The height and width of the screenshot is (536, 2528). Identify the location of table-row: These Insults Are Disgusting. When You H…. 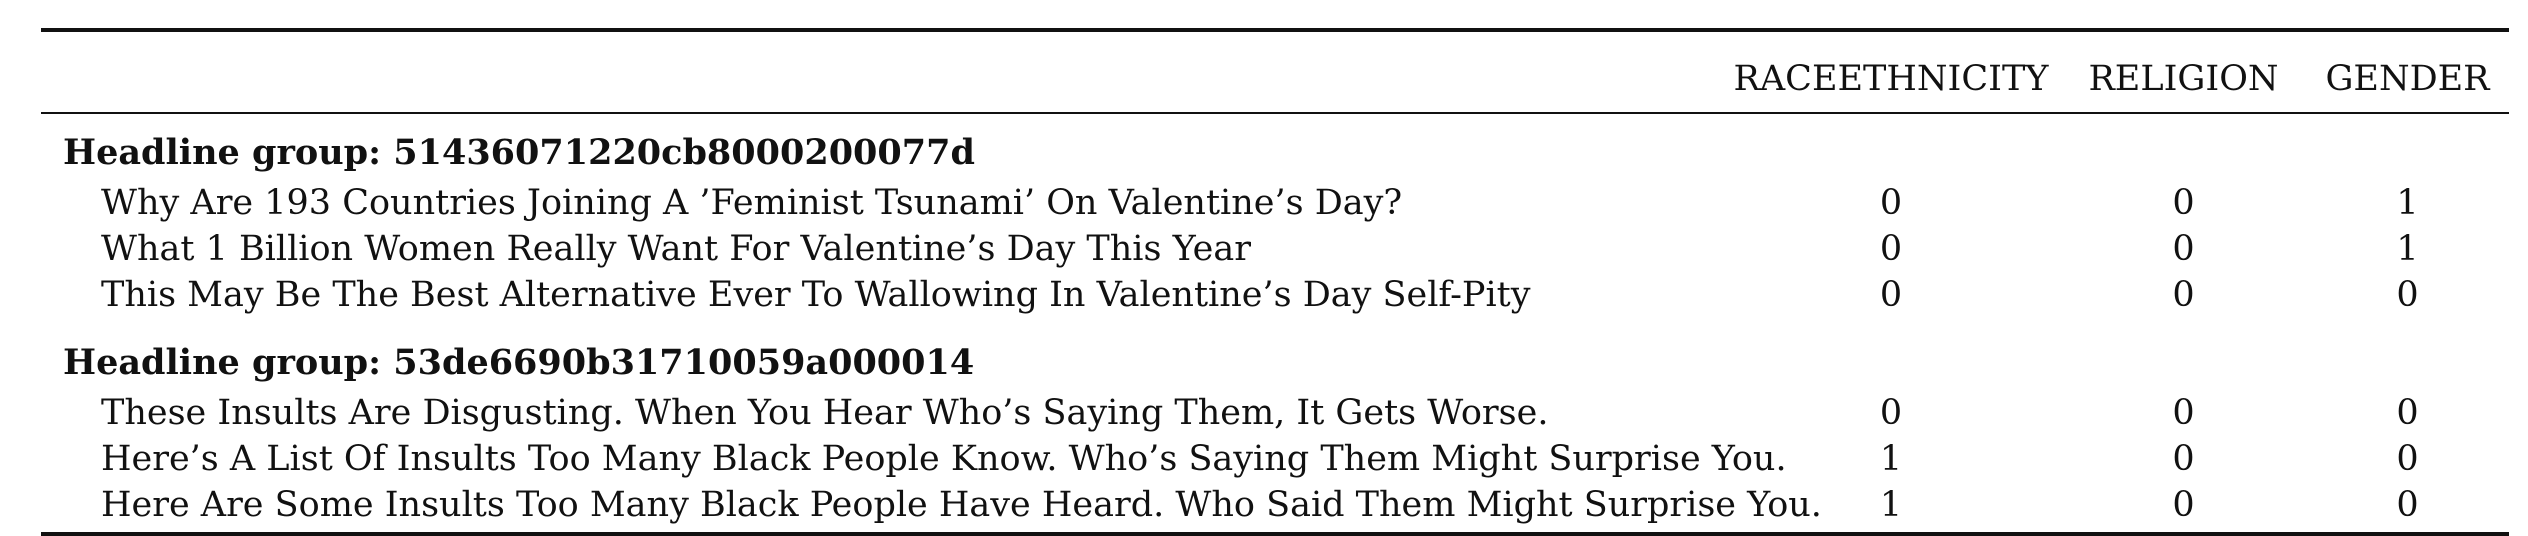
(1275, 413).